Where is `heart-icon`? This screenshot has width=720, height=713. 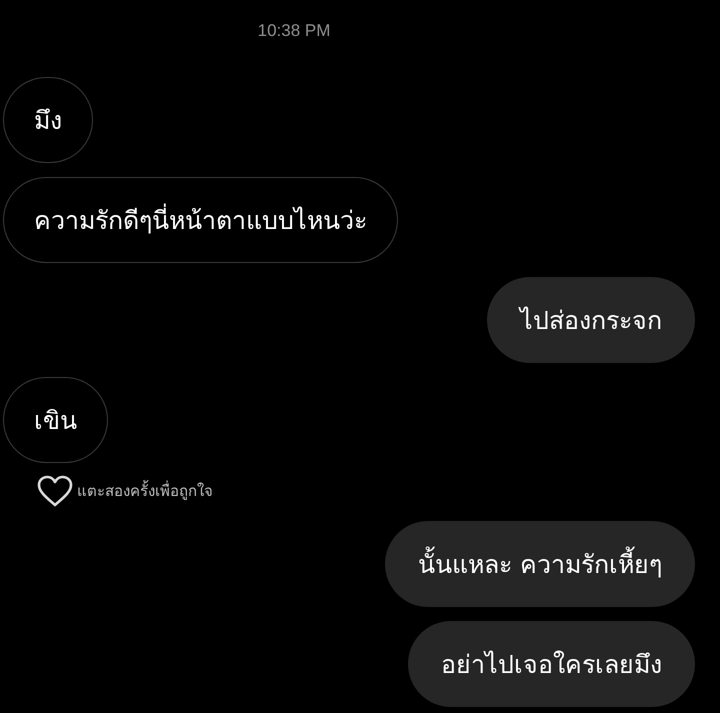
heart-icon is located at coordinates (55, 491).